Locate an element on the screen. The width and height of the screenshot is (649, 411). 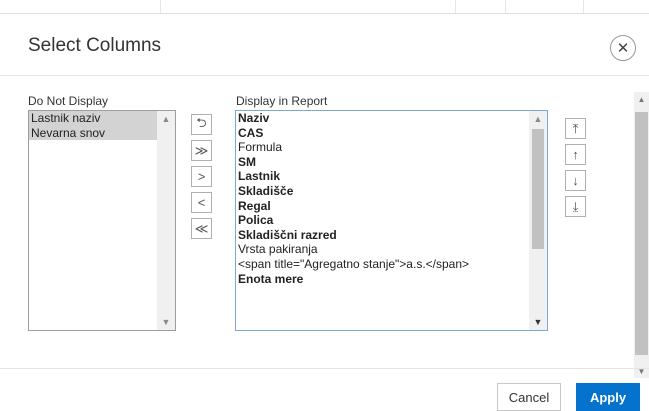
arrow-to-bottom-icon: ⤓ is located at coordinates (575, 206).